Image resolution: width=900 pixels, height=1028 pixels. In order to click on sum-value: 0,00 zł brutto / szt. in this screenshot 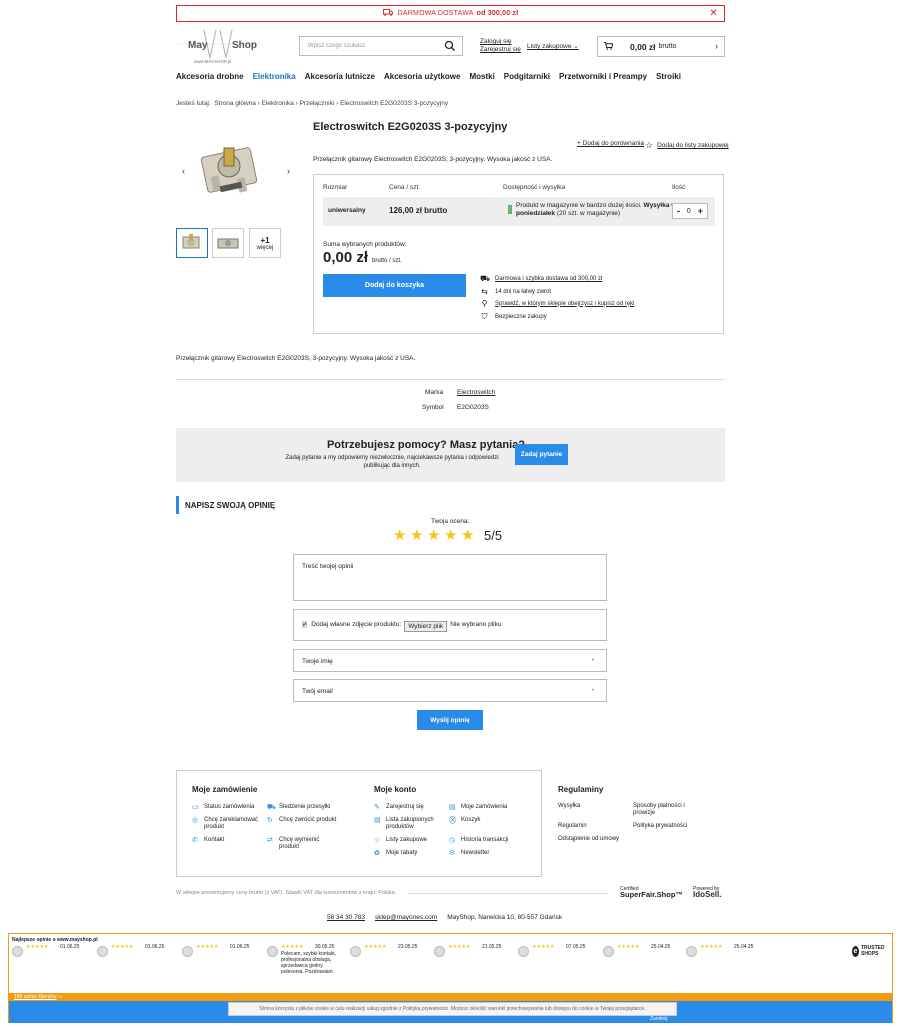, I will do `click(362, 257)`.